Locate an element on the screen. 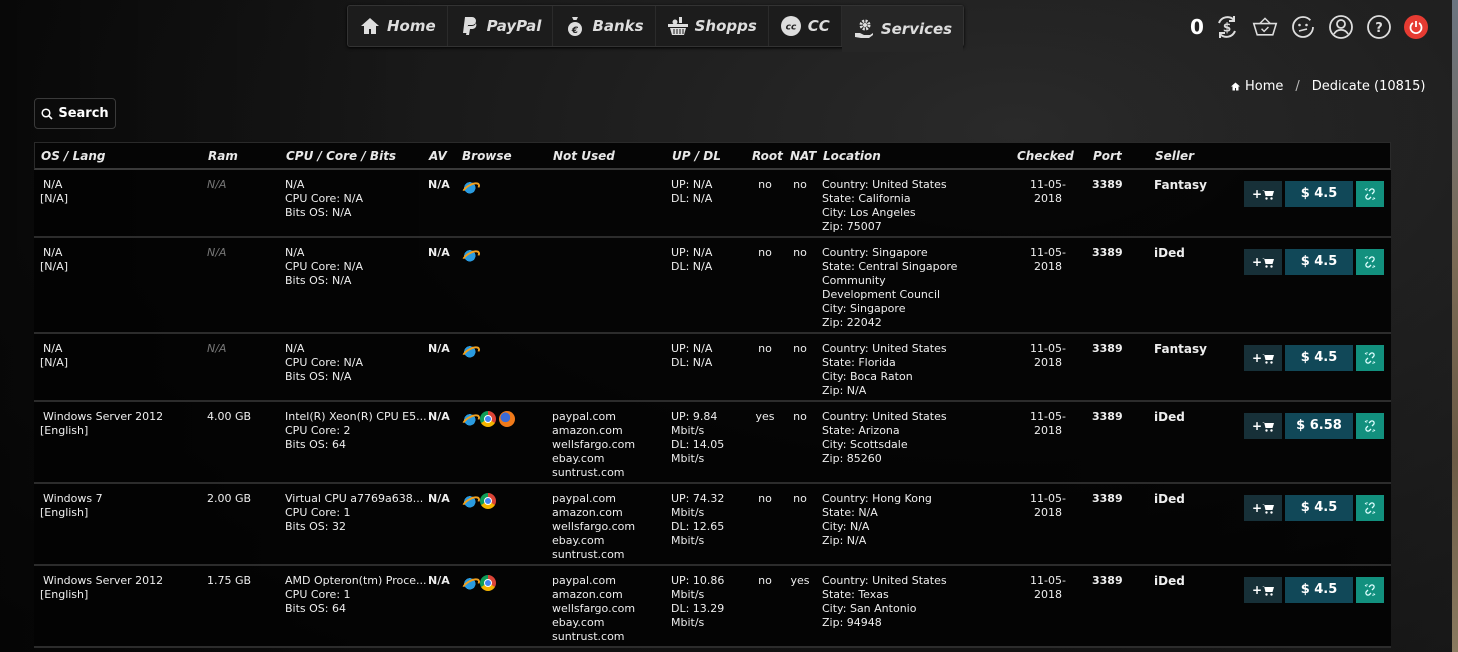 The image size is (1458, 652). location-line: State: Texas is located at coordinates (855, 594).